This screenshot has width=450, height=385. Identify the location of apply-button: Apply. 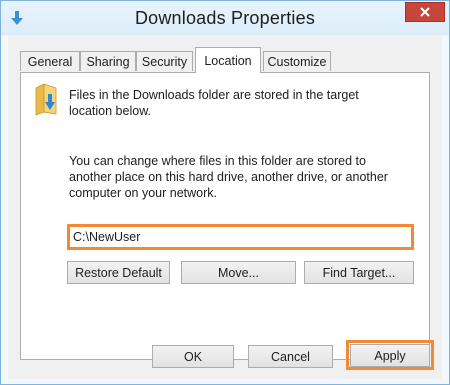
(390, 355).